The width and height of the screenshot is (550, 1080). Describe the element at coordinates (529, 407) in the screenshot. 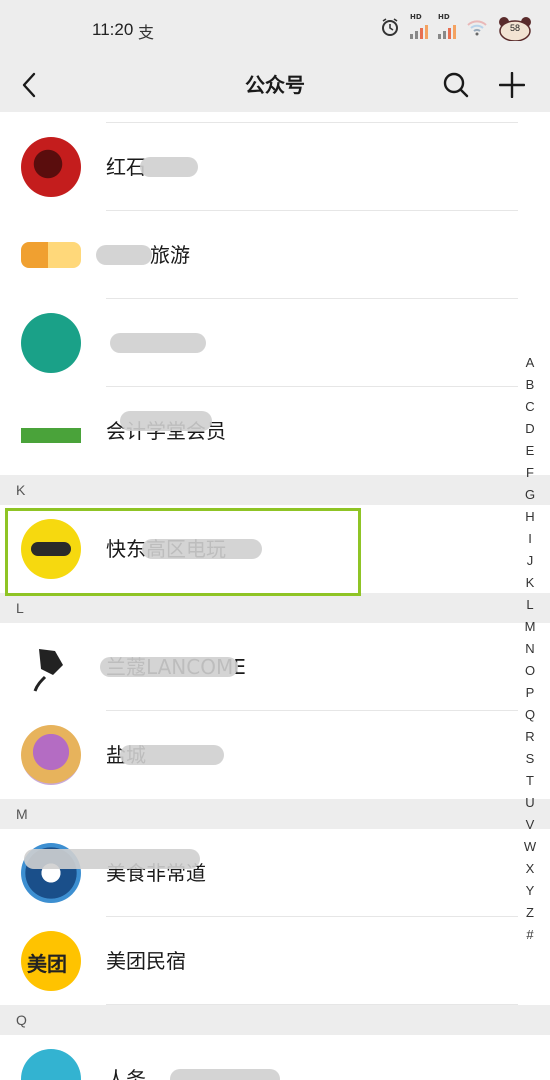

I see `index-letter-c: C` at that location.